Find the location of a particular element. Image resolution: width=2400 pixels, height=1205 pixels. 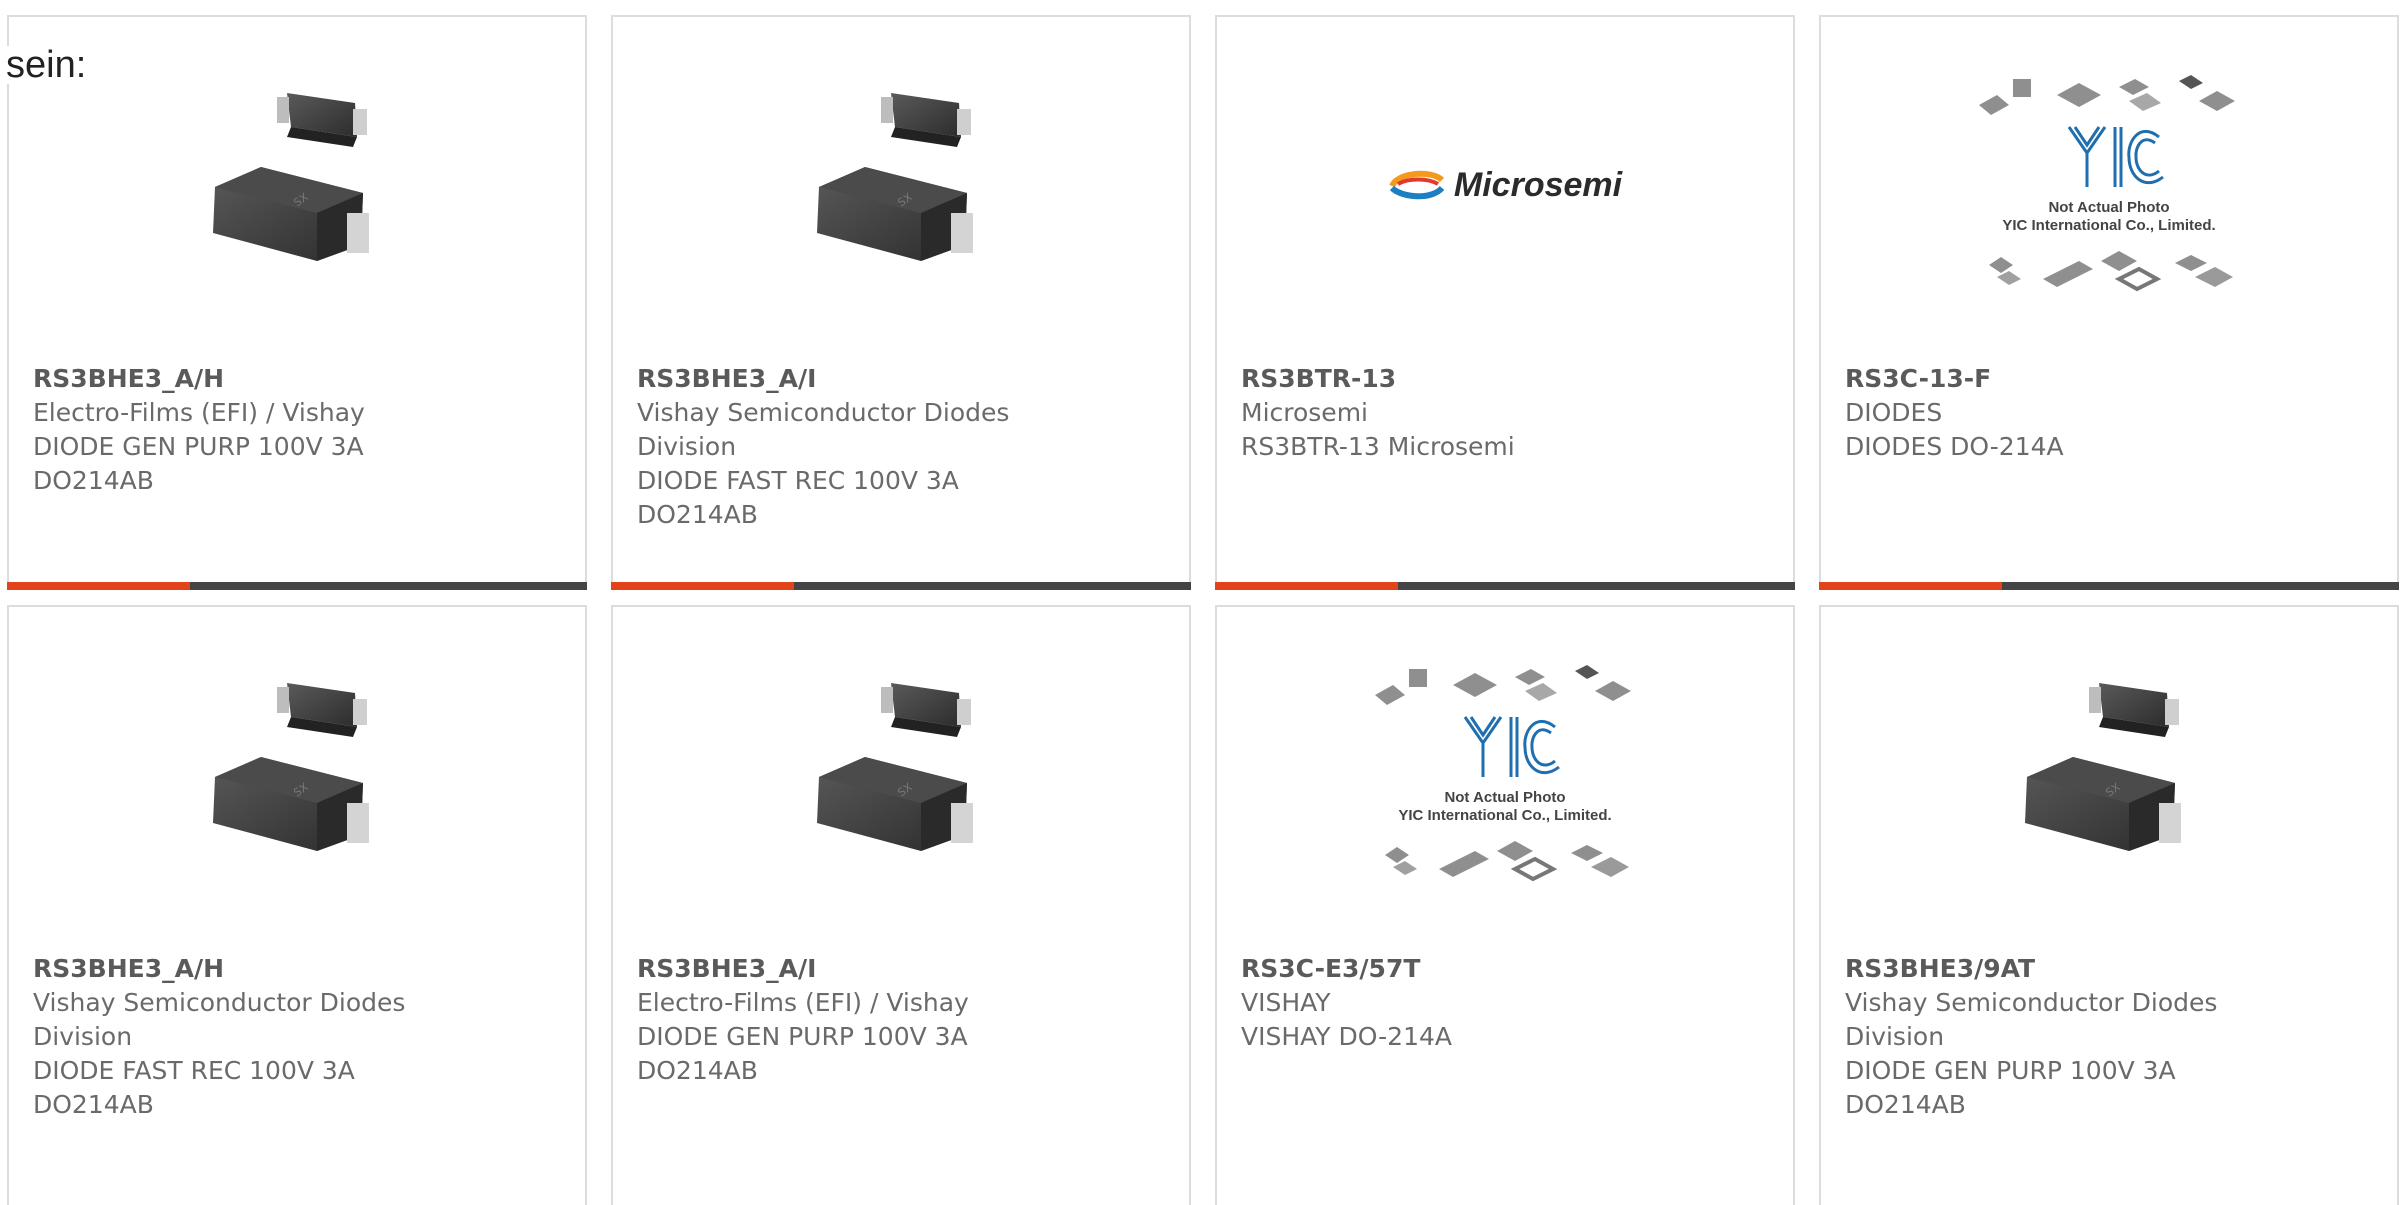

product-detail-line: Microsemi is located at coordinates (1304, 412).